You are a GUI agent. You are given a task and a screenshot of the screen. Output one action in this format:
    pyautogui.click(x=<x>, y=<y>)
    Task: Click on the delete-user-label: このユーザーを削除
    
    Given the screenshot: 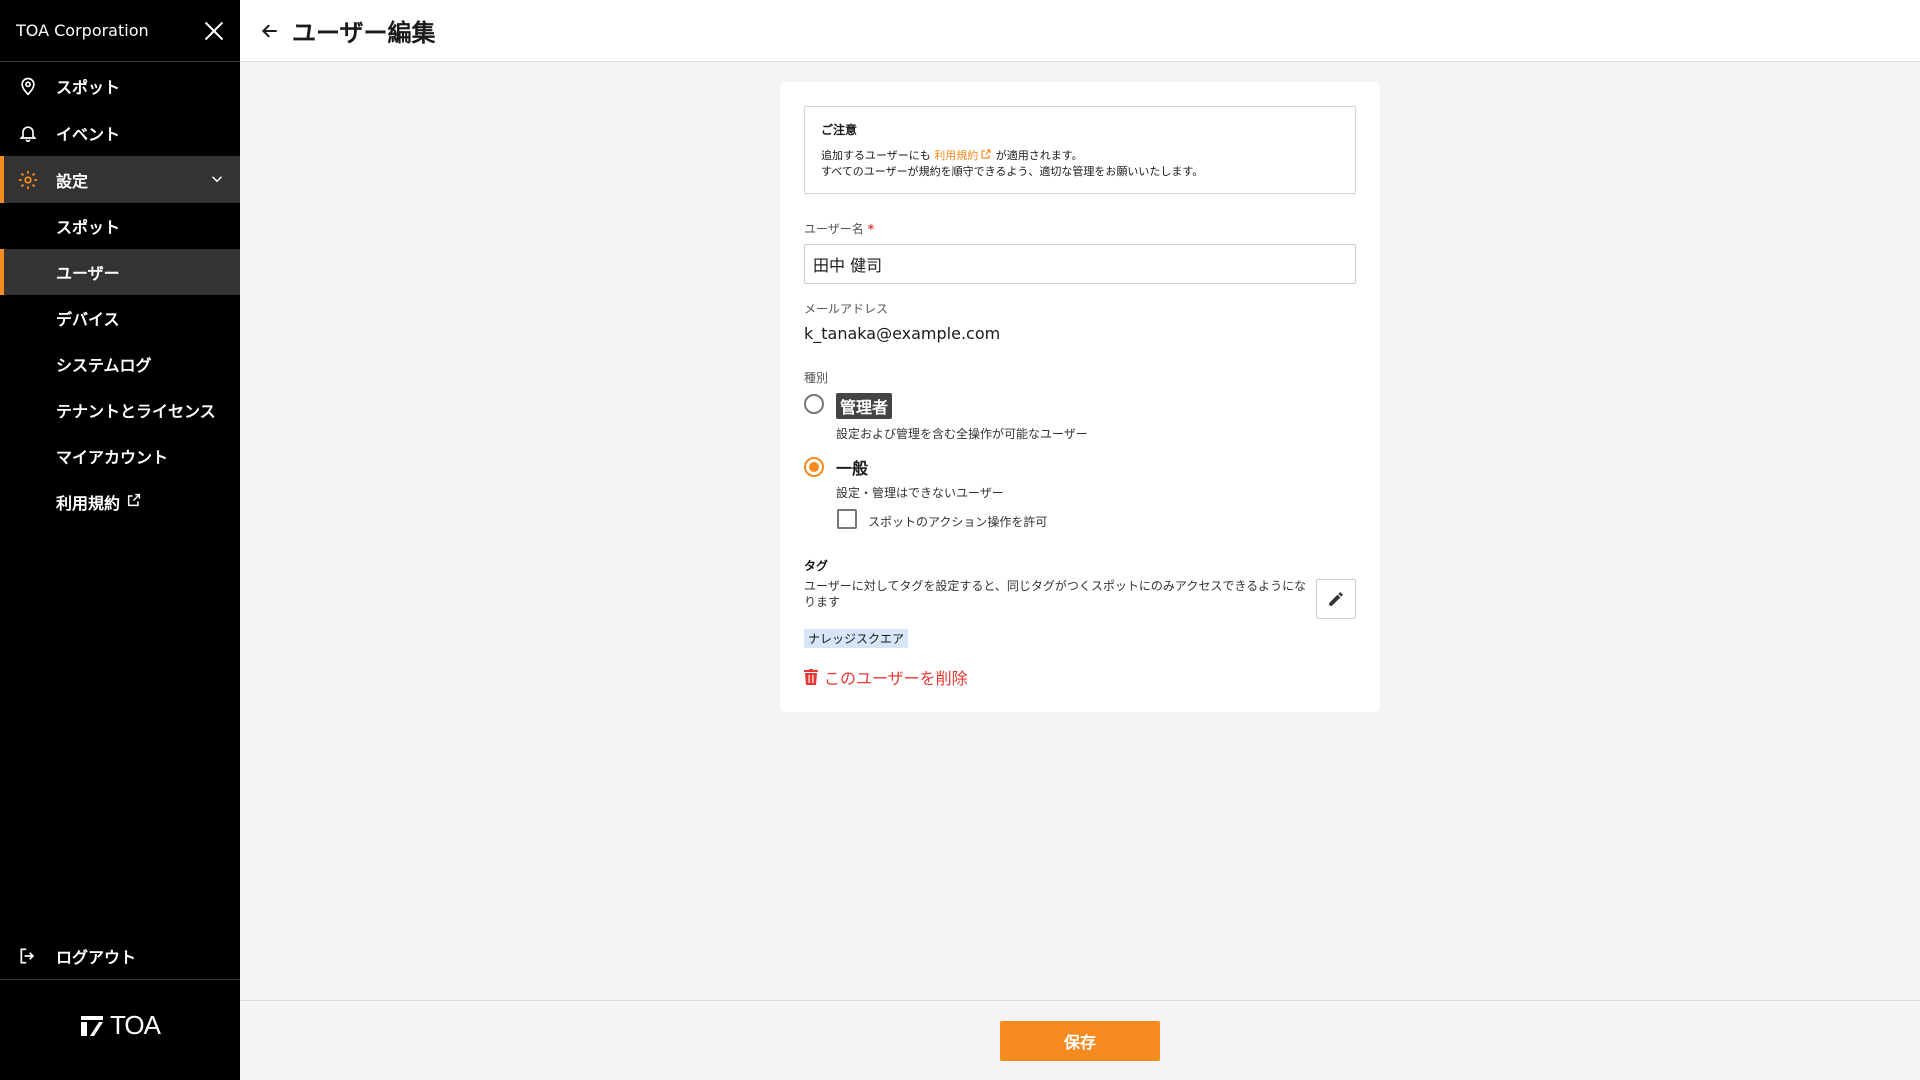 What is the action you would take?
    pyautogui.click(x=896, y=678)
    